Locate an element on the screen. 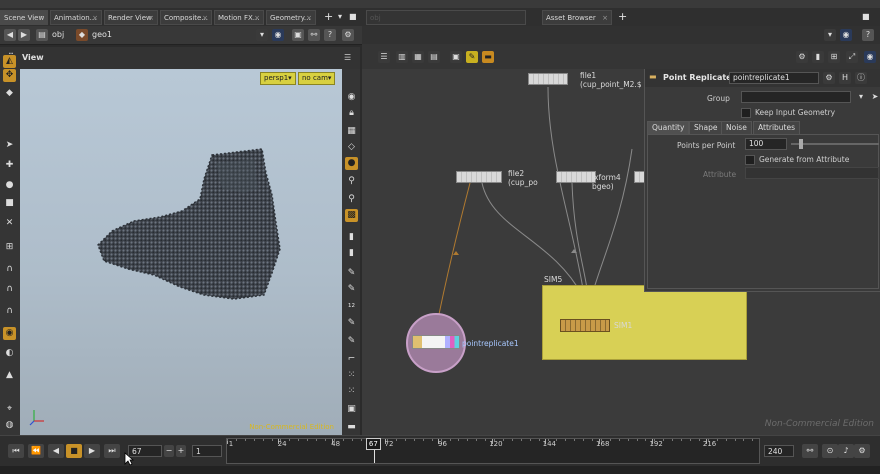  tab-asset-browser: Asset Browser × is located at coordinates (577, 17).